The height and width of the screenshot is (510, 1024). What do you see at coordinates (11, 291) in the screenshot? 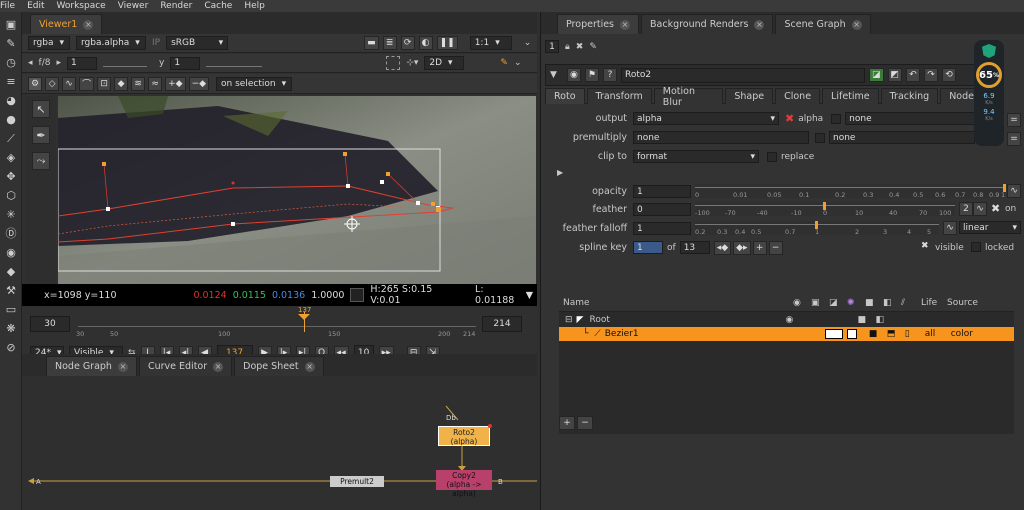
I see `toolsets-icon: ⚒` at bounding box center [11, 291].